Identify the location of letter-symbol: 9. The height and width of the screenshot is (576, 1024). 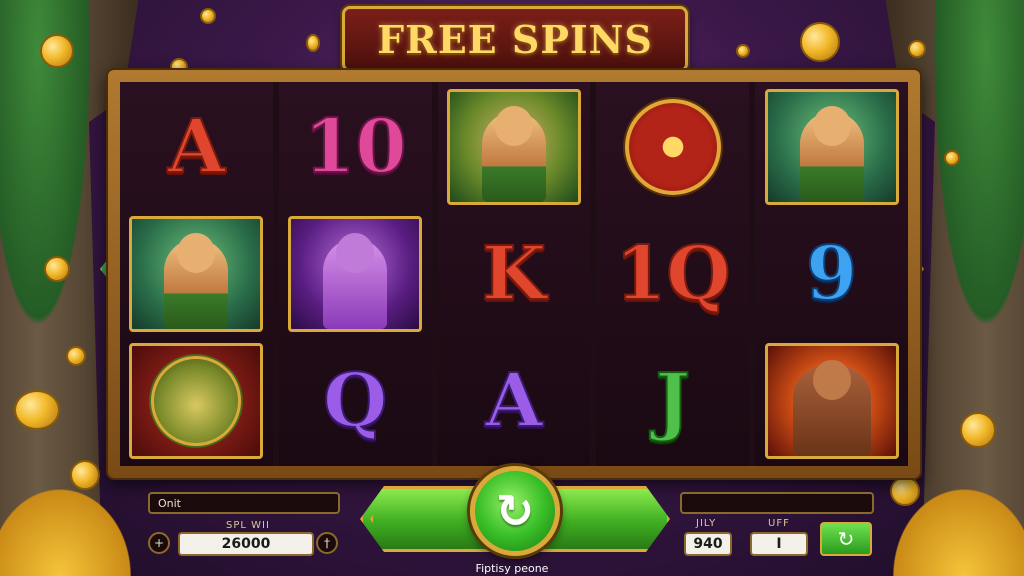
(831, 273).